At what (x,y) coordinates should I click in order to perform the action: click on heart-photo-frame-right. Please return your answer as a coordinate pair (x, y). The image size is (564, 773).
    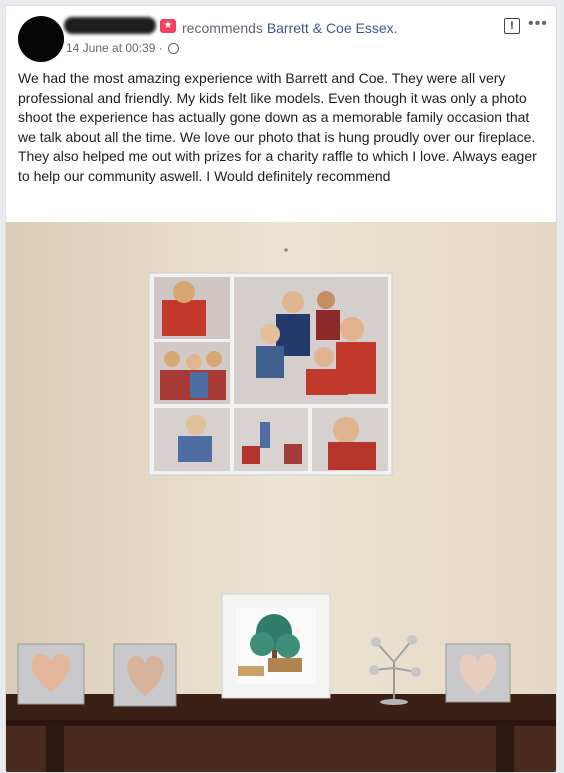
    Looking at the image, I should click on (478, 673).